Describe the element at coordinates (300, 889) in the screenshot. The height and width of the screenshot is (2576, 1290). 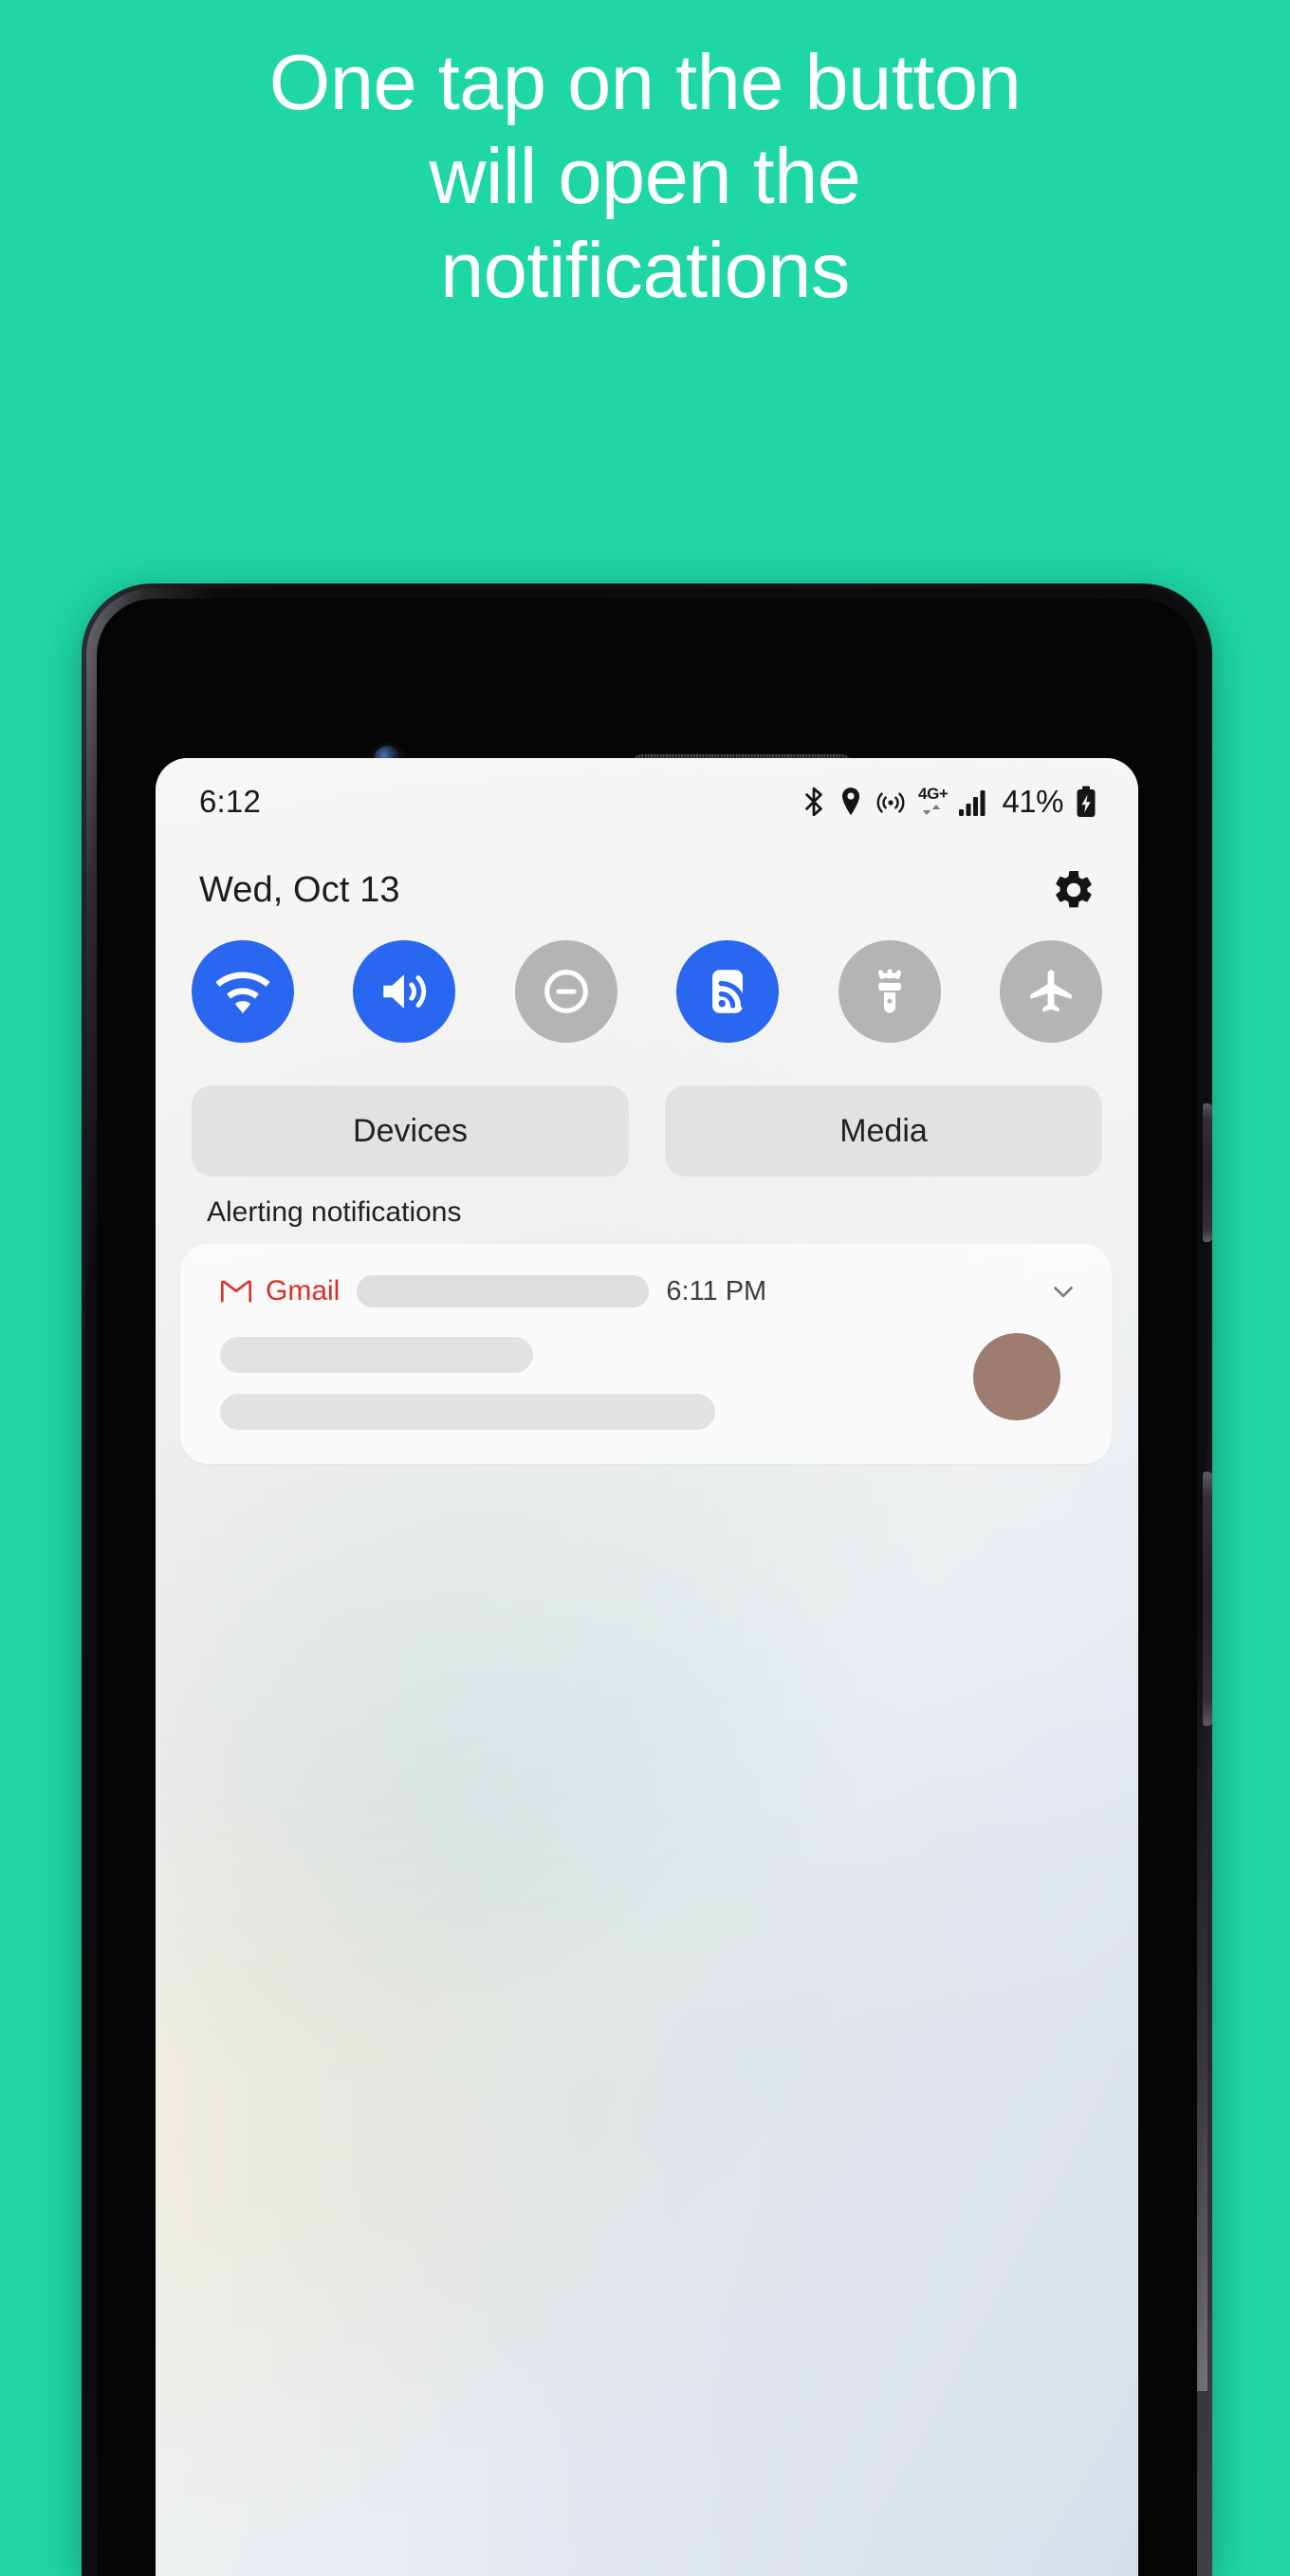
I see `shade-date-label: Wed, Oct 13` at that location.